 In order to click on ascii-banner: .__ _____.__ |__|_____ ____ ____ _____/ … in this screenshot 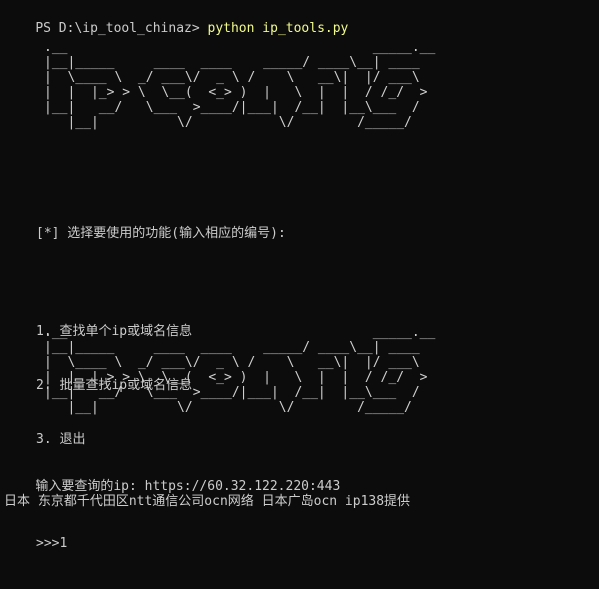, I will do `click(240, 85)`.